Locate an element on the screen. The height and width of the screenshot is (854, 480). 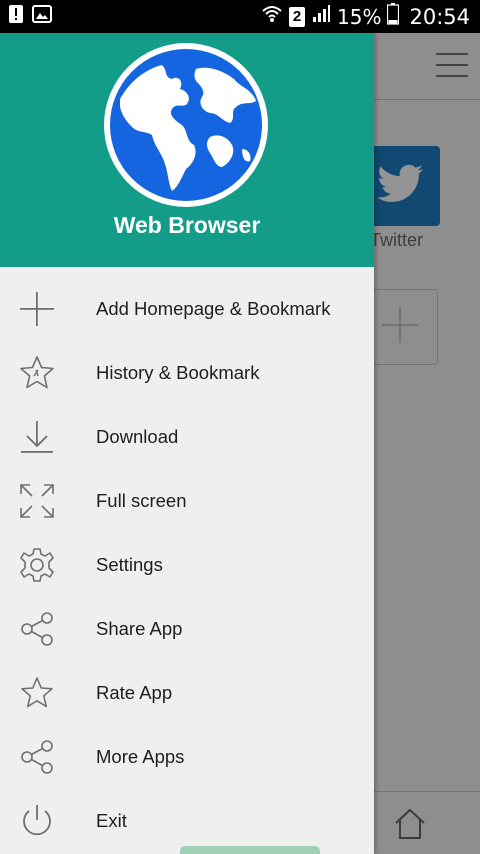
menu-item-share-app: Share App is located at coordinates (187, 629).